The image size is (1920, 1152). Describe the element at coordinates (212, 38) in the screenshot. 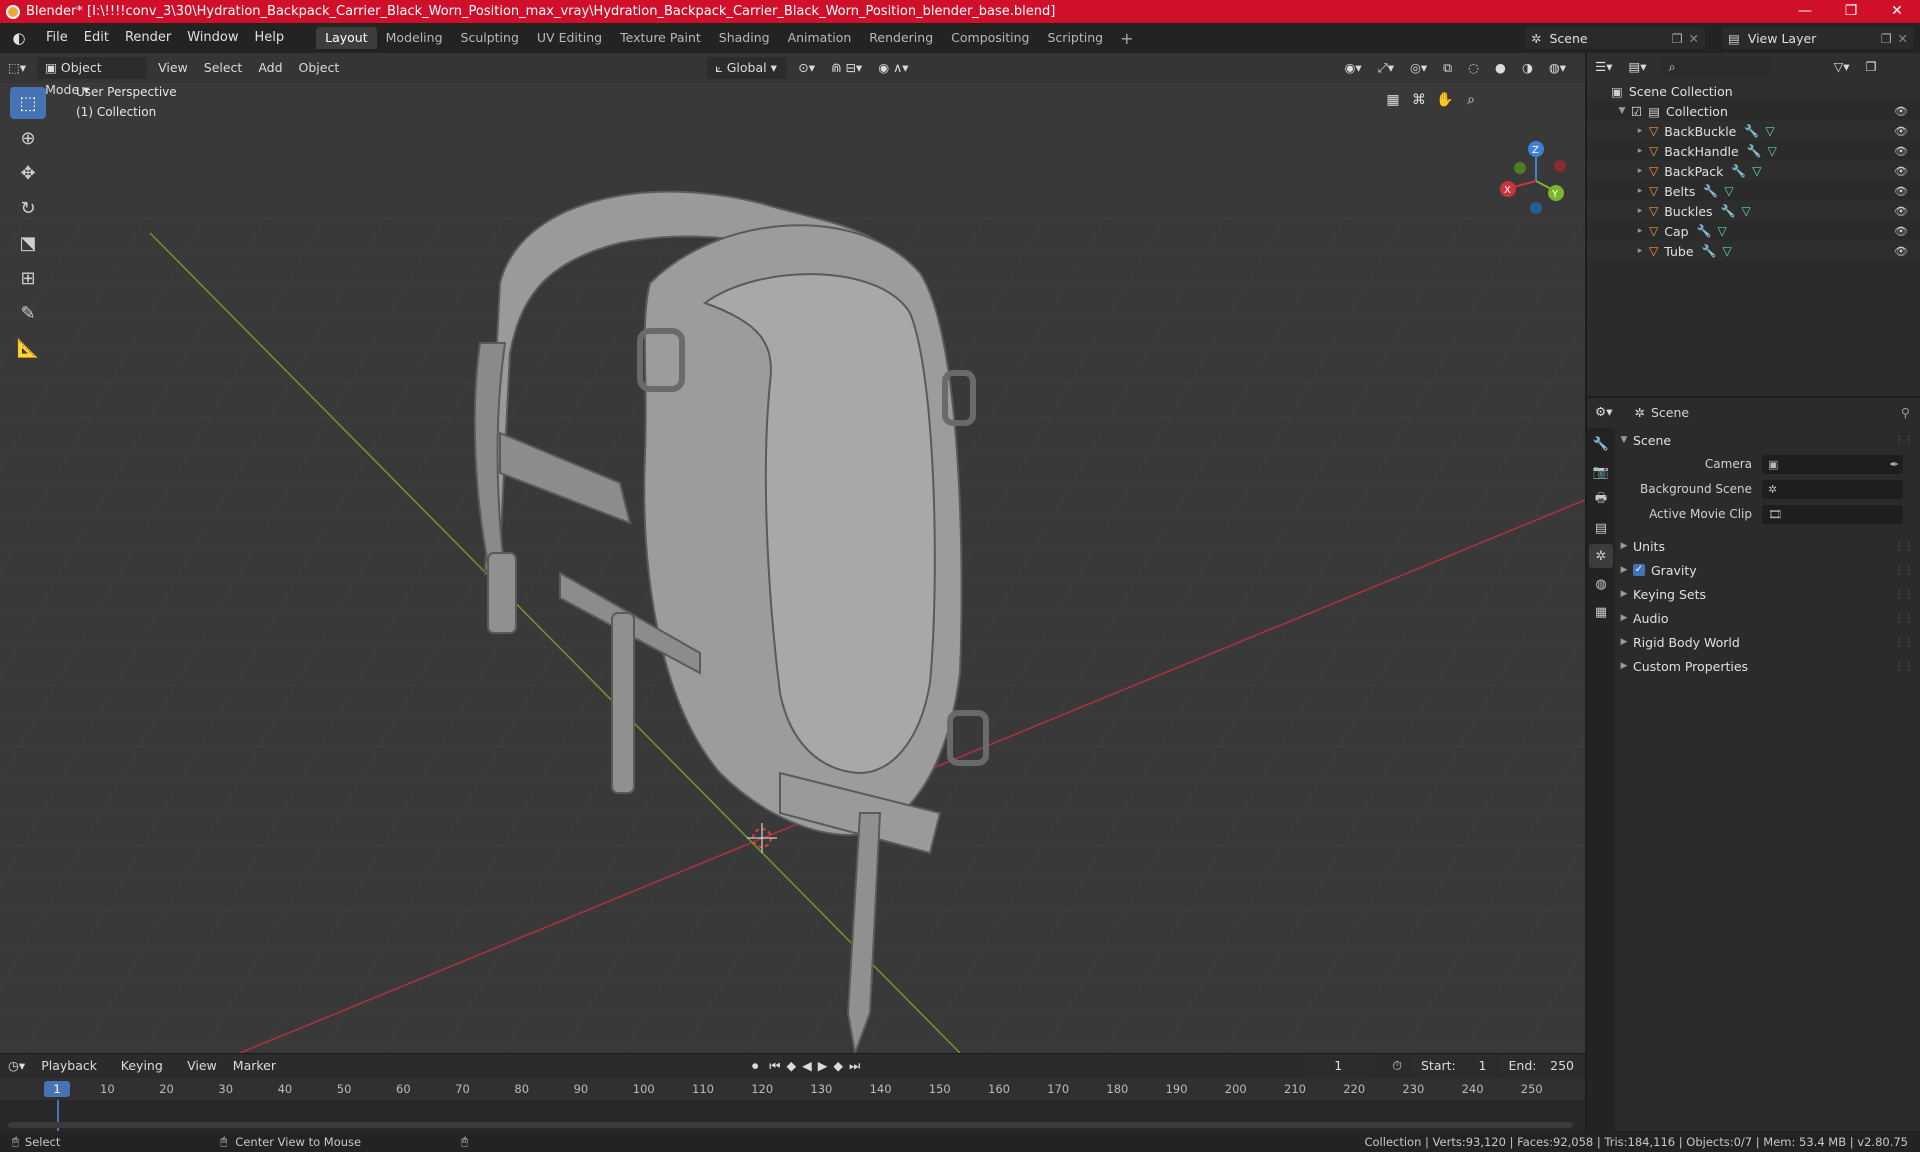

I see `menu-window: Window` at that location.